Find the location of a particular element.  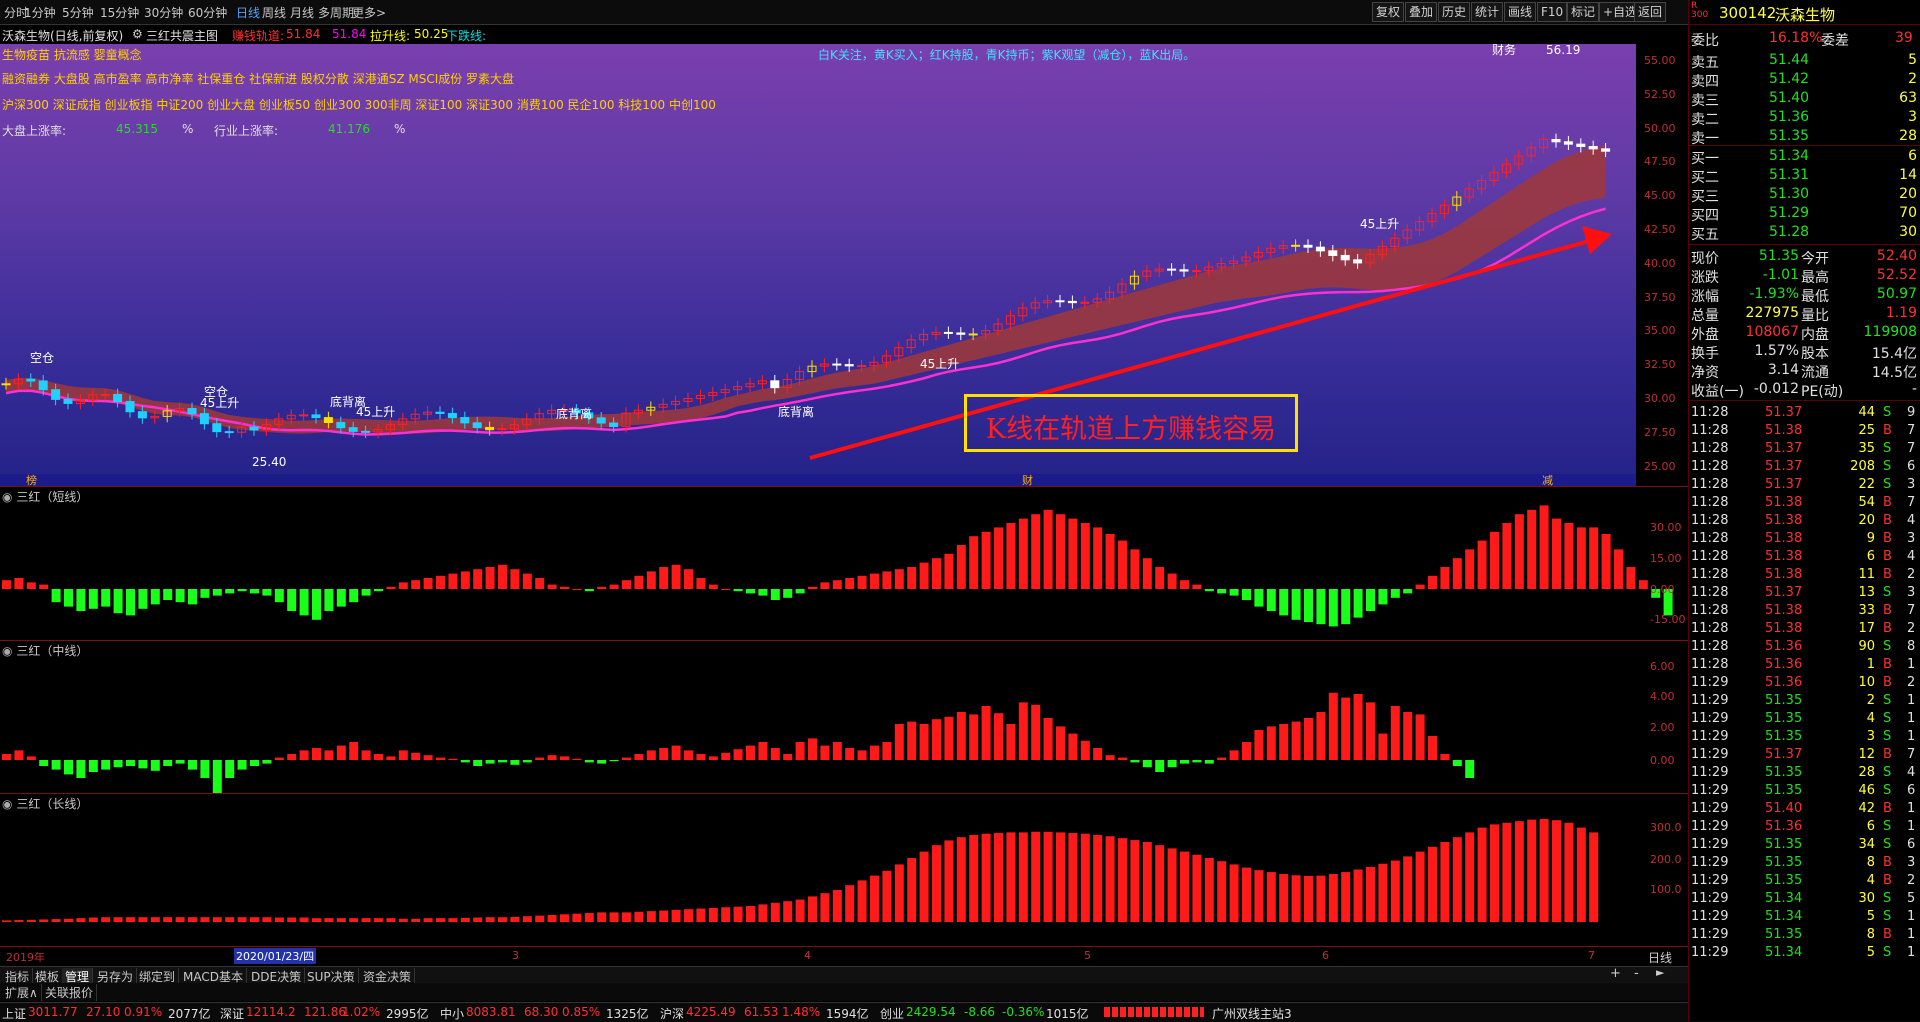

period-tab-2: 5分钟 is located at coordinates (78, 12).